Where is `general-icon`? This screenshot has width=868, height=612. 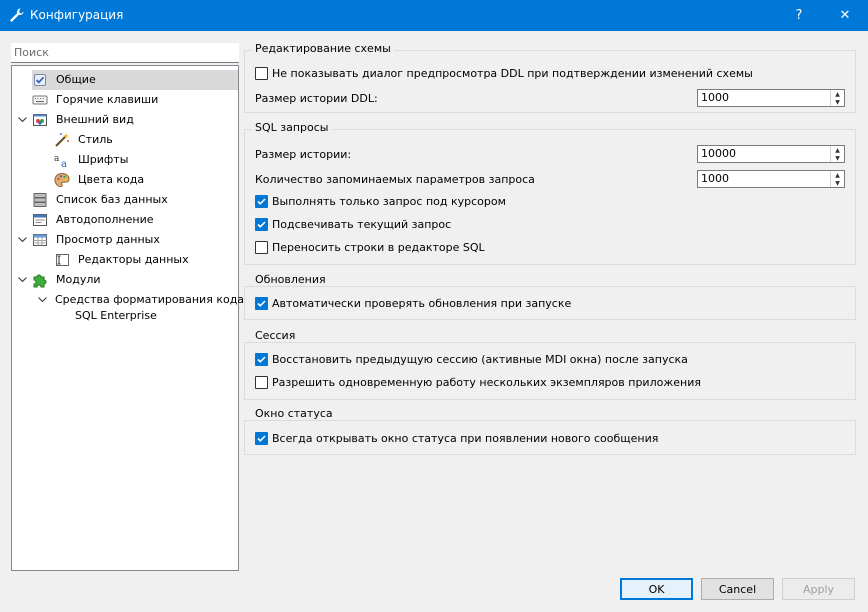 general-icon is located at coordinates (40, 80).